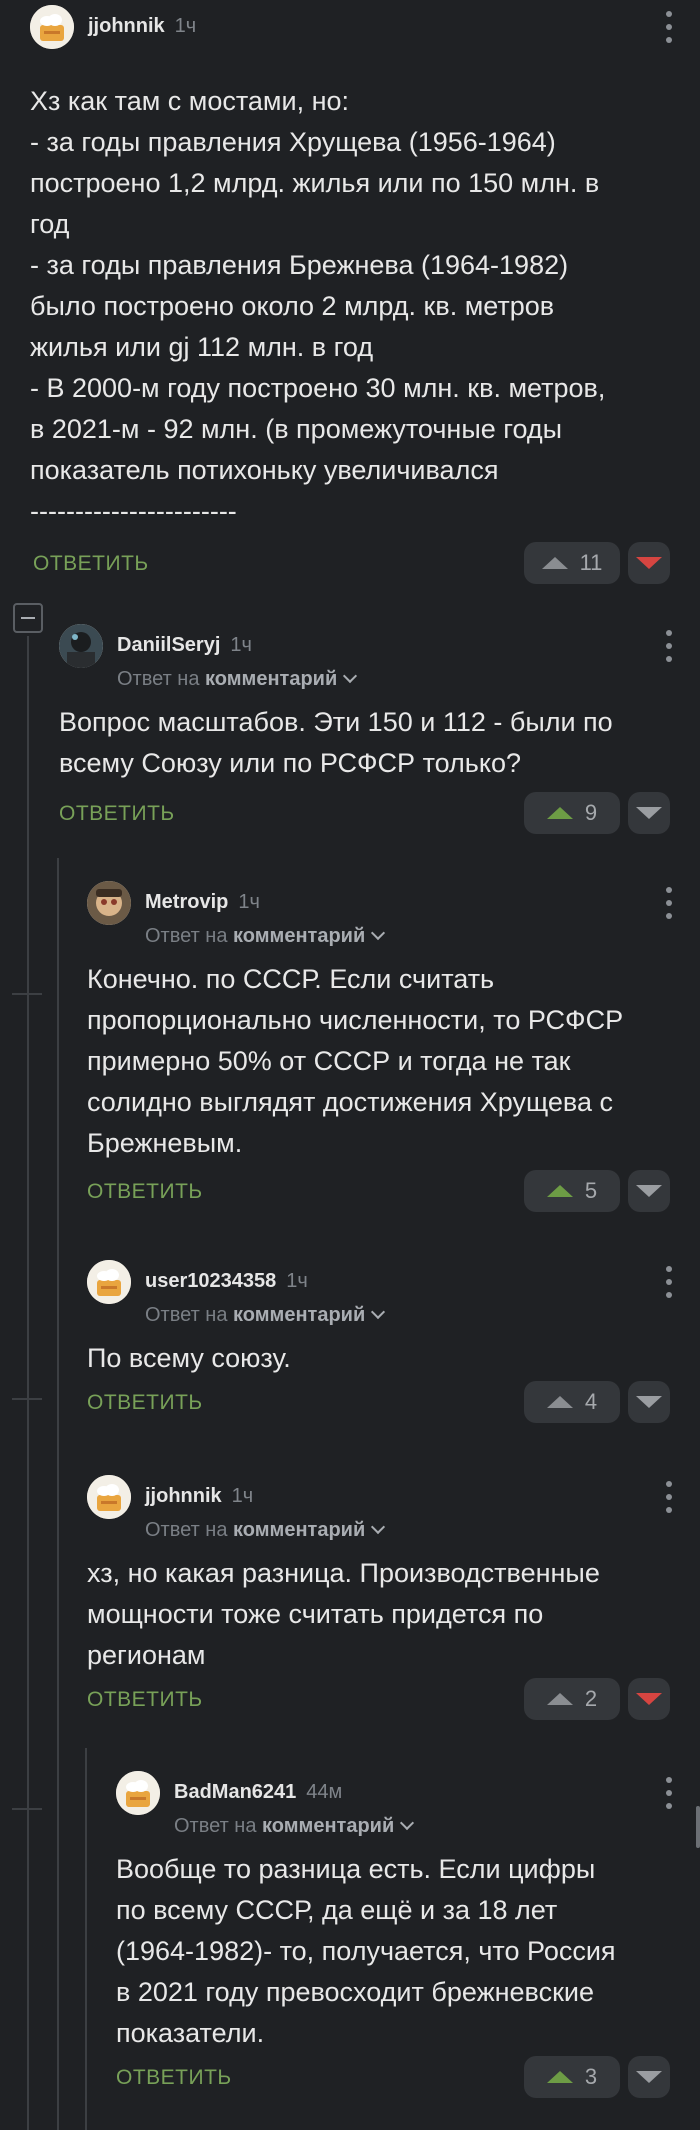  I want to click on vote-controls: 4, so click(597, 1403).